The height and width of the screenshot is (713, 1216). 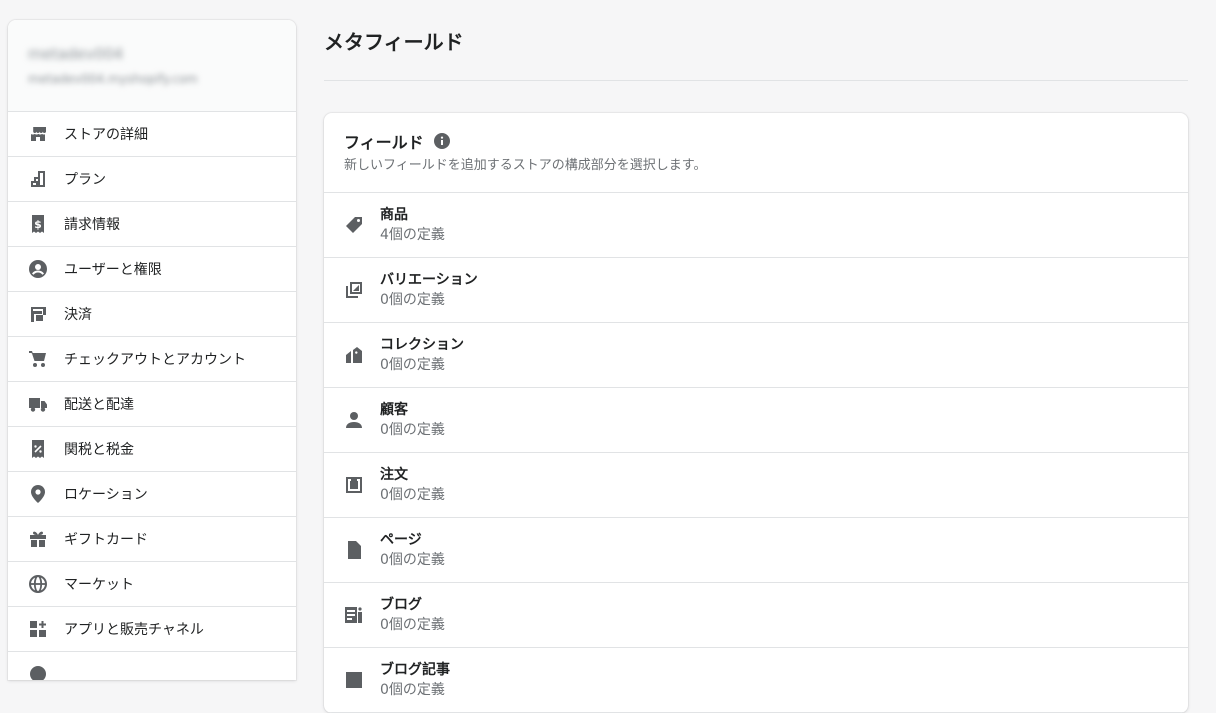 I want to click on title-divider, so click(x=756, y=80).